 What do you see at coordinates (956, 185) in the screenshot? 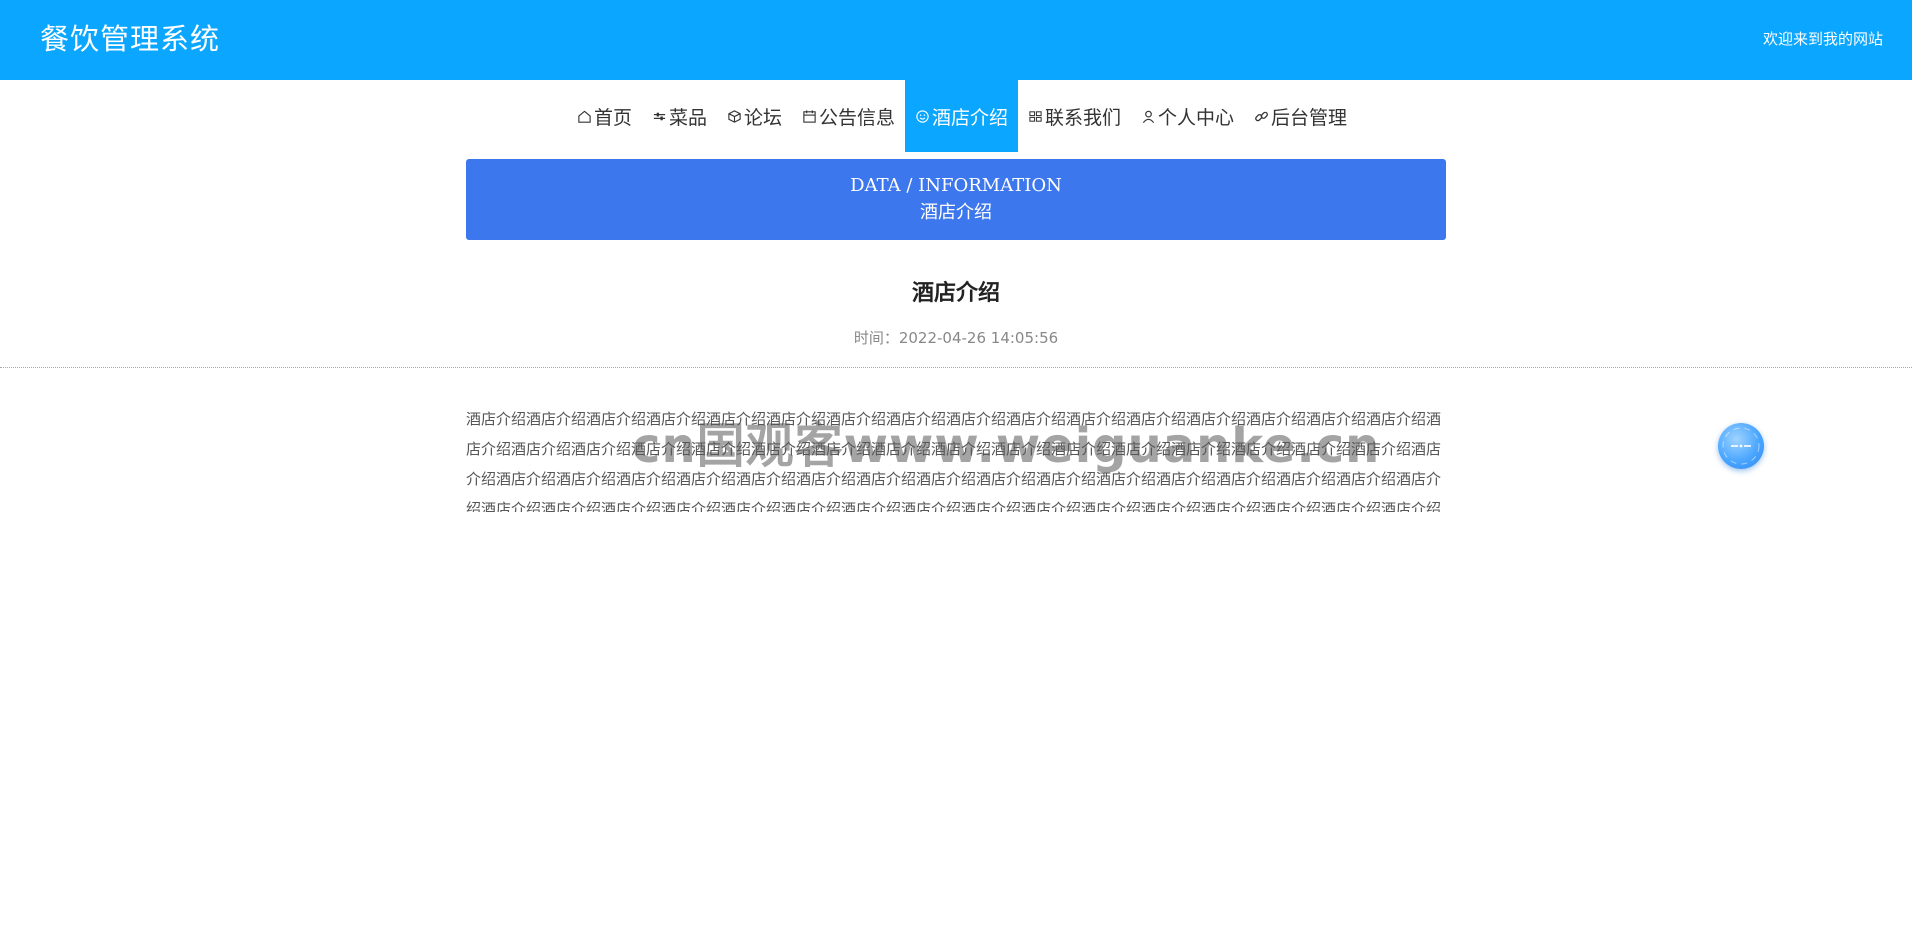
I see `banner-title-en: DATA / INFORMATION` at bounding box center [956, 185].